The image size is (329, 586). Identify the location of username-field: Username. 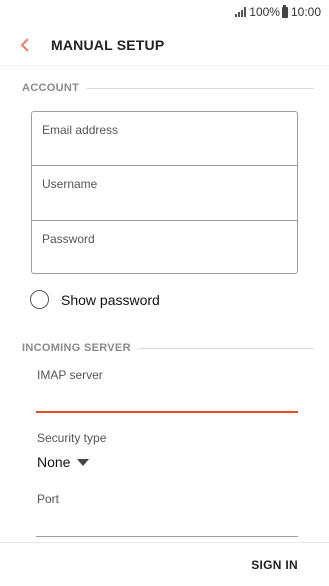
(164, 193).